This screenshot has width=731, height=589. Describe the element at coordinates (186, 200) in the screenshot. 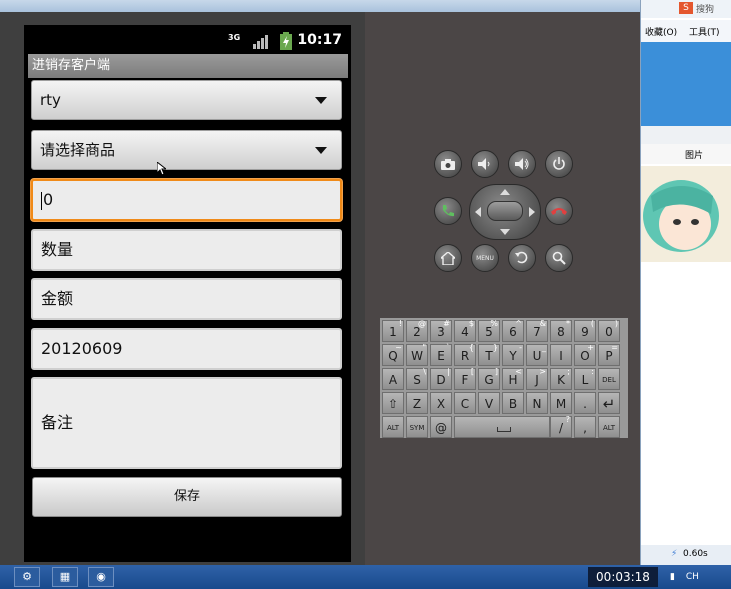

I see `price-input: 0` at that location.